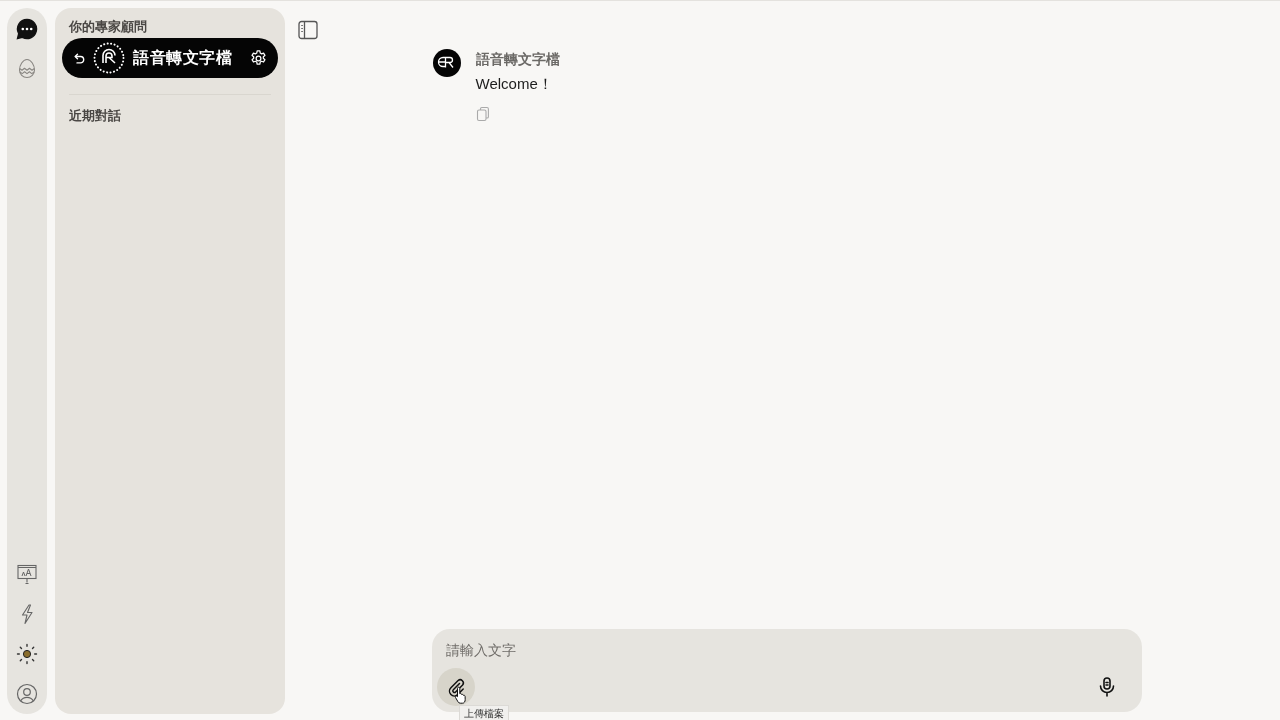  Describe the element at coordinates (109, 58) in the screenshot. I see `dotted-ring-logo-icon` at that location.